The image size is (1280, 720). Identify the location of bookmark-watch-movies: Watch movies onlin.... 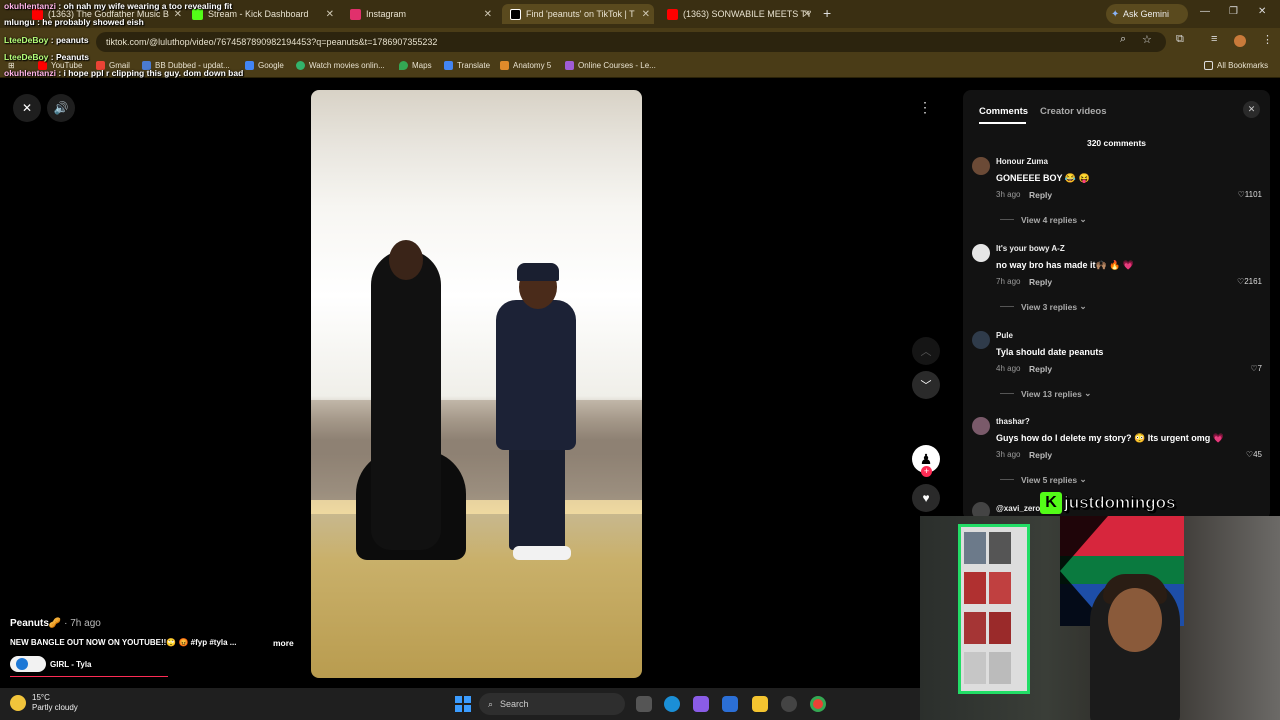
(340, 65).